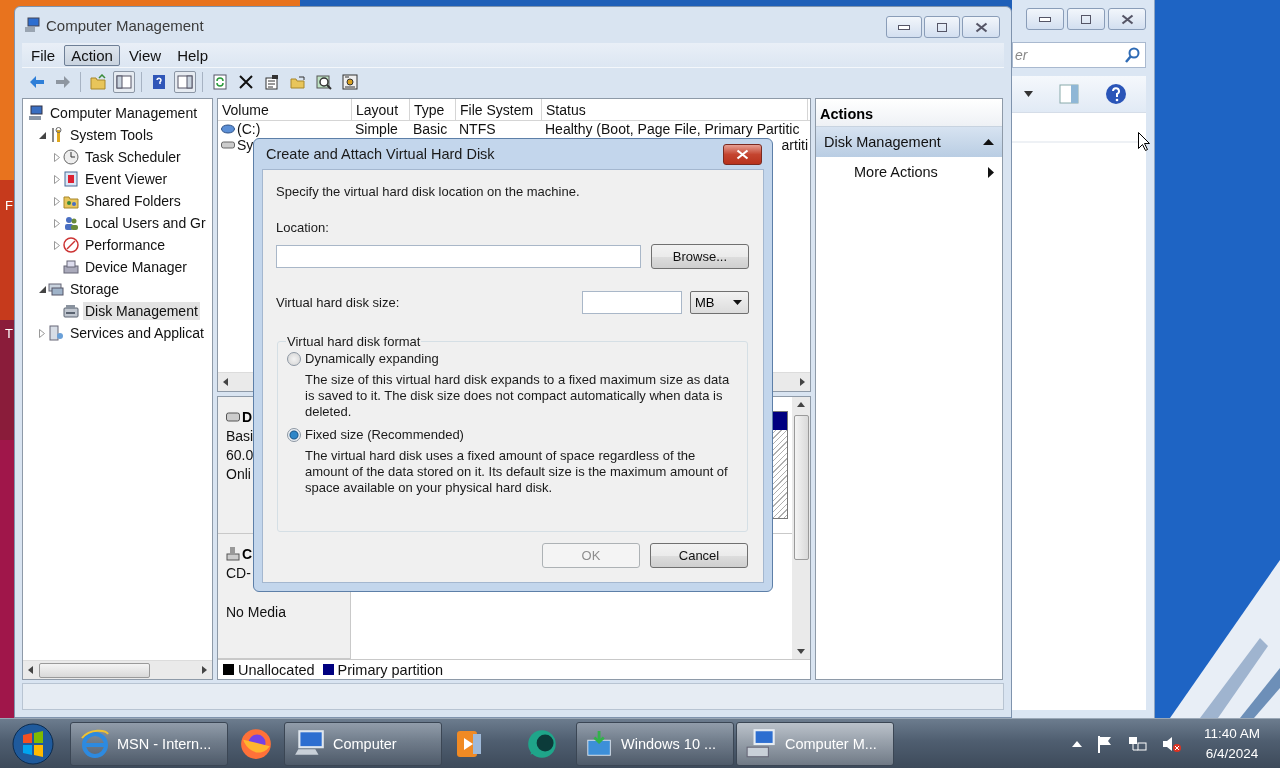 The height and width of the screenshot is (768, 1280). I want to click on disk-info: Basi, so click(240, 436).